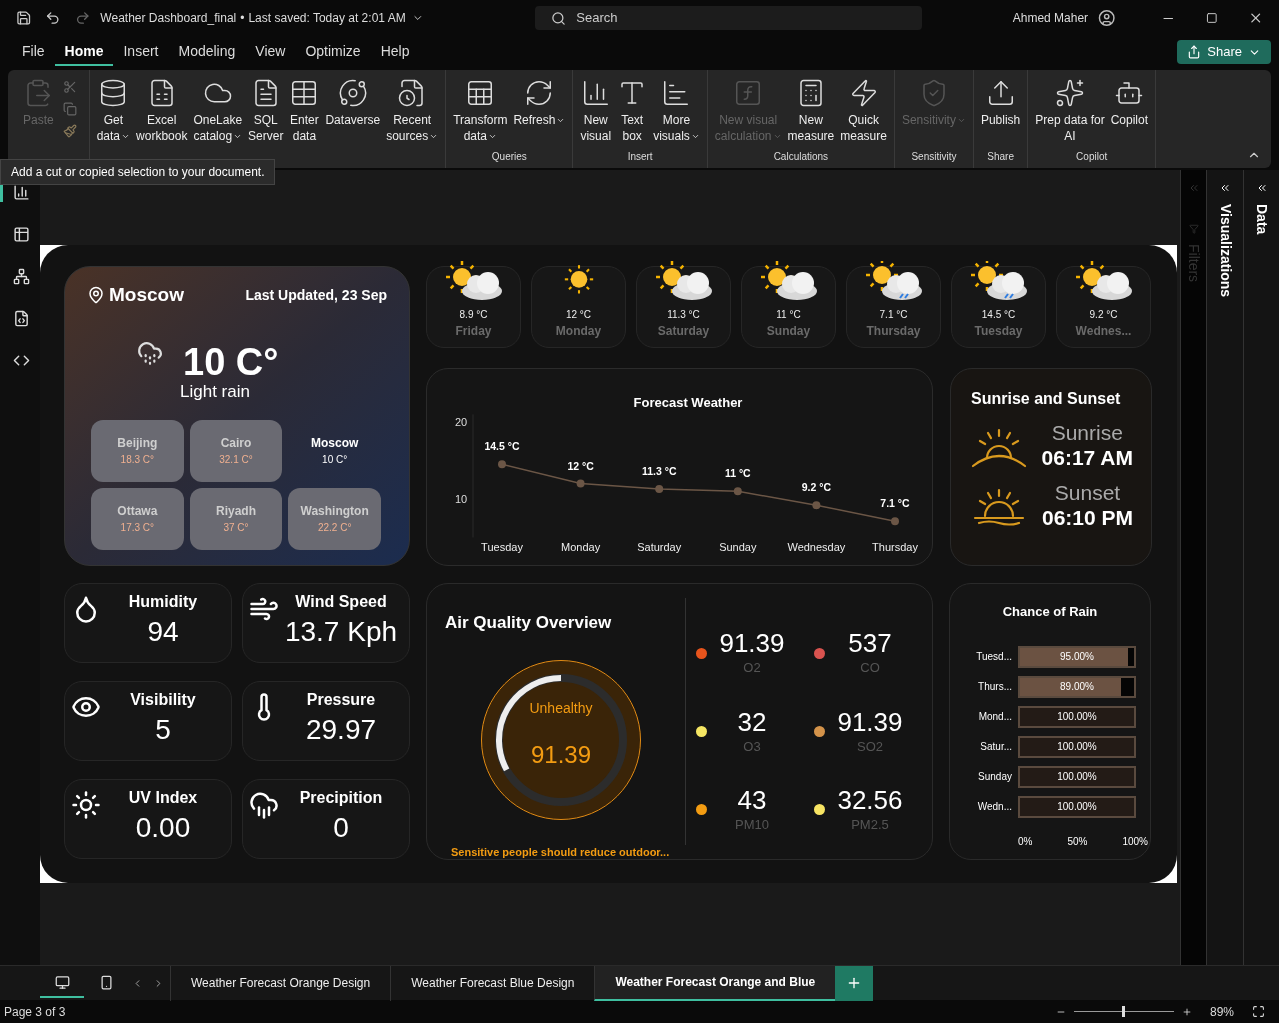  Describe the element at coordinates (138, 172) in the screenshot. I see `tooltip: Add a cut or copied selection to your document.` at that location.